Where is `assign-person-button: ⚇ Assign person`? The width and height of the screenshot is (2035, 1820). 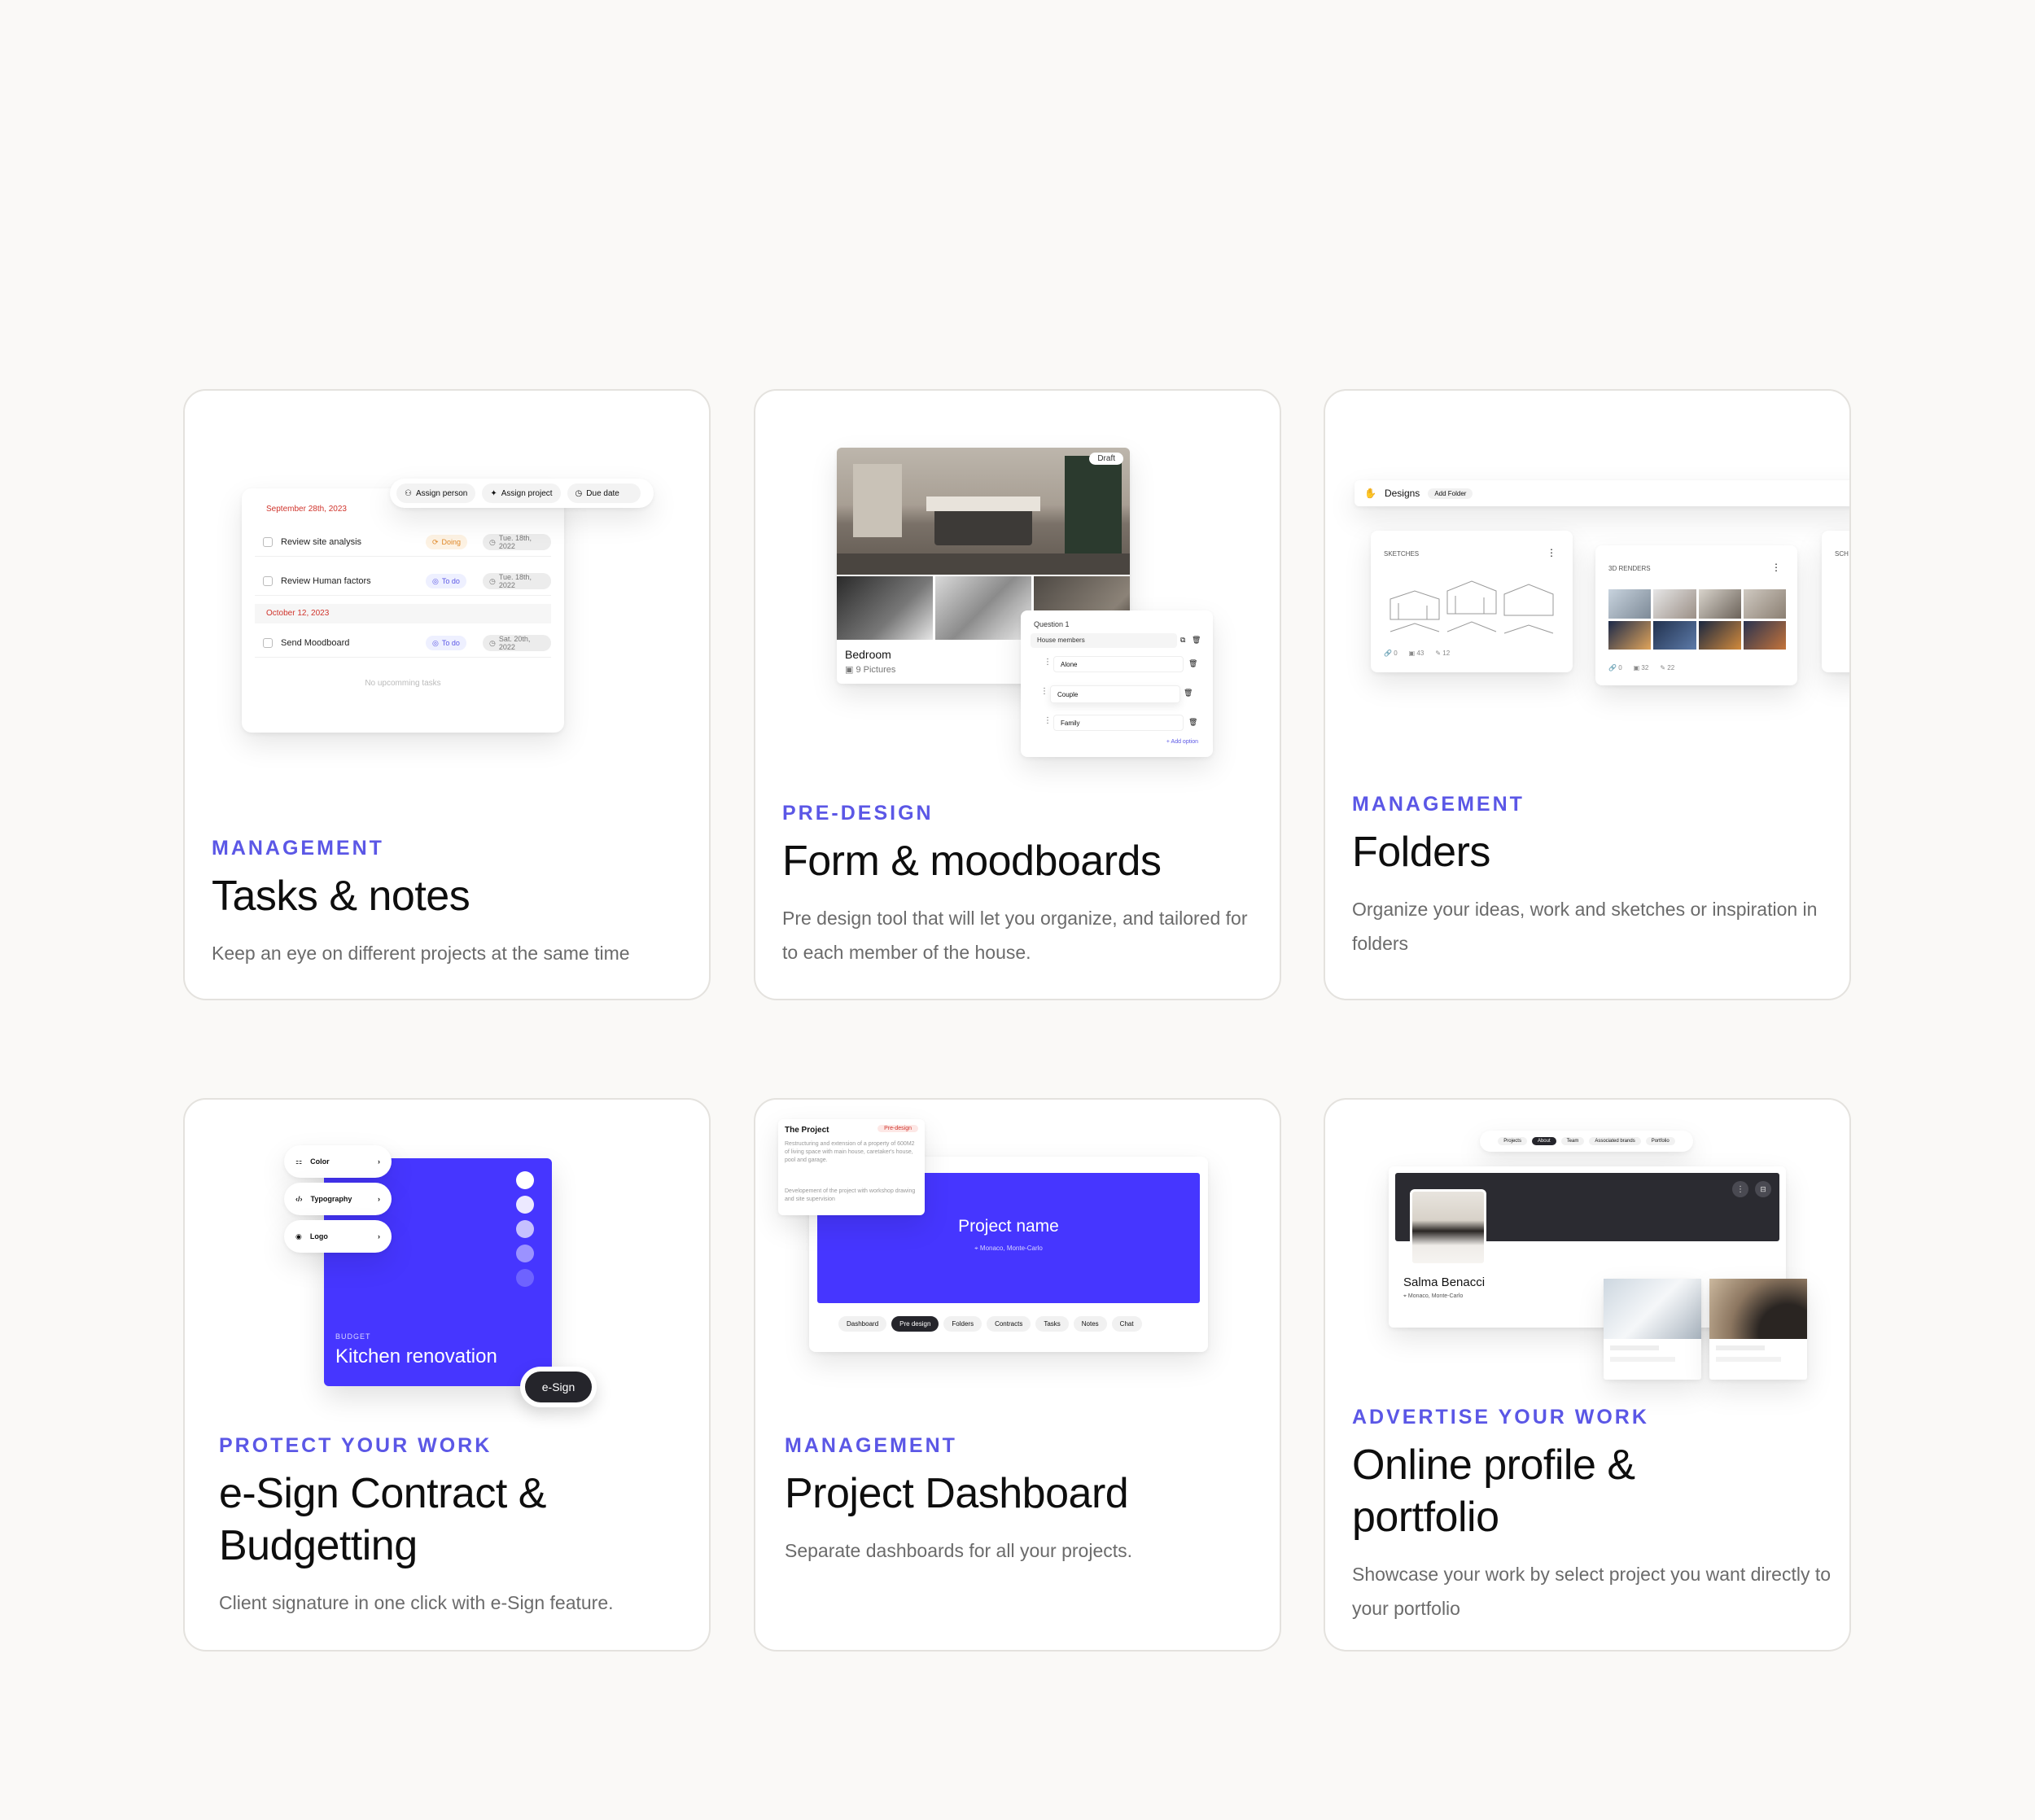
assign-person-button: ⚇ Assign person is located at coordinates (436, 493).